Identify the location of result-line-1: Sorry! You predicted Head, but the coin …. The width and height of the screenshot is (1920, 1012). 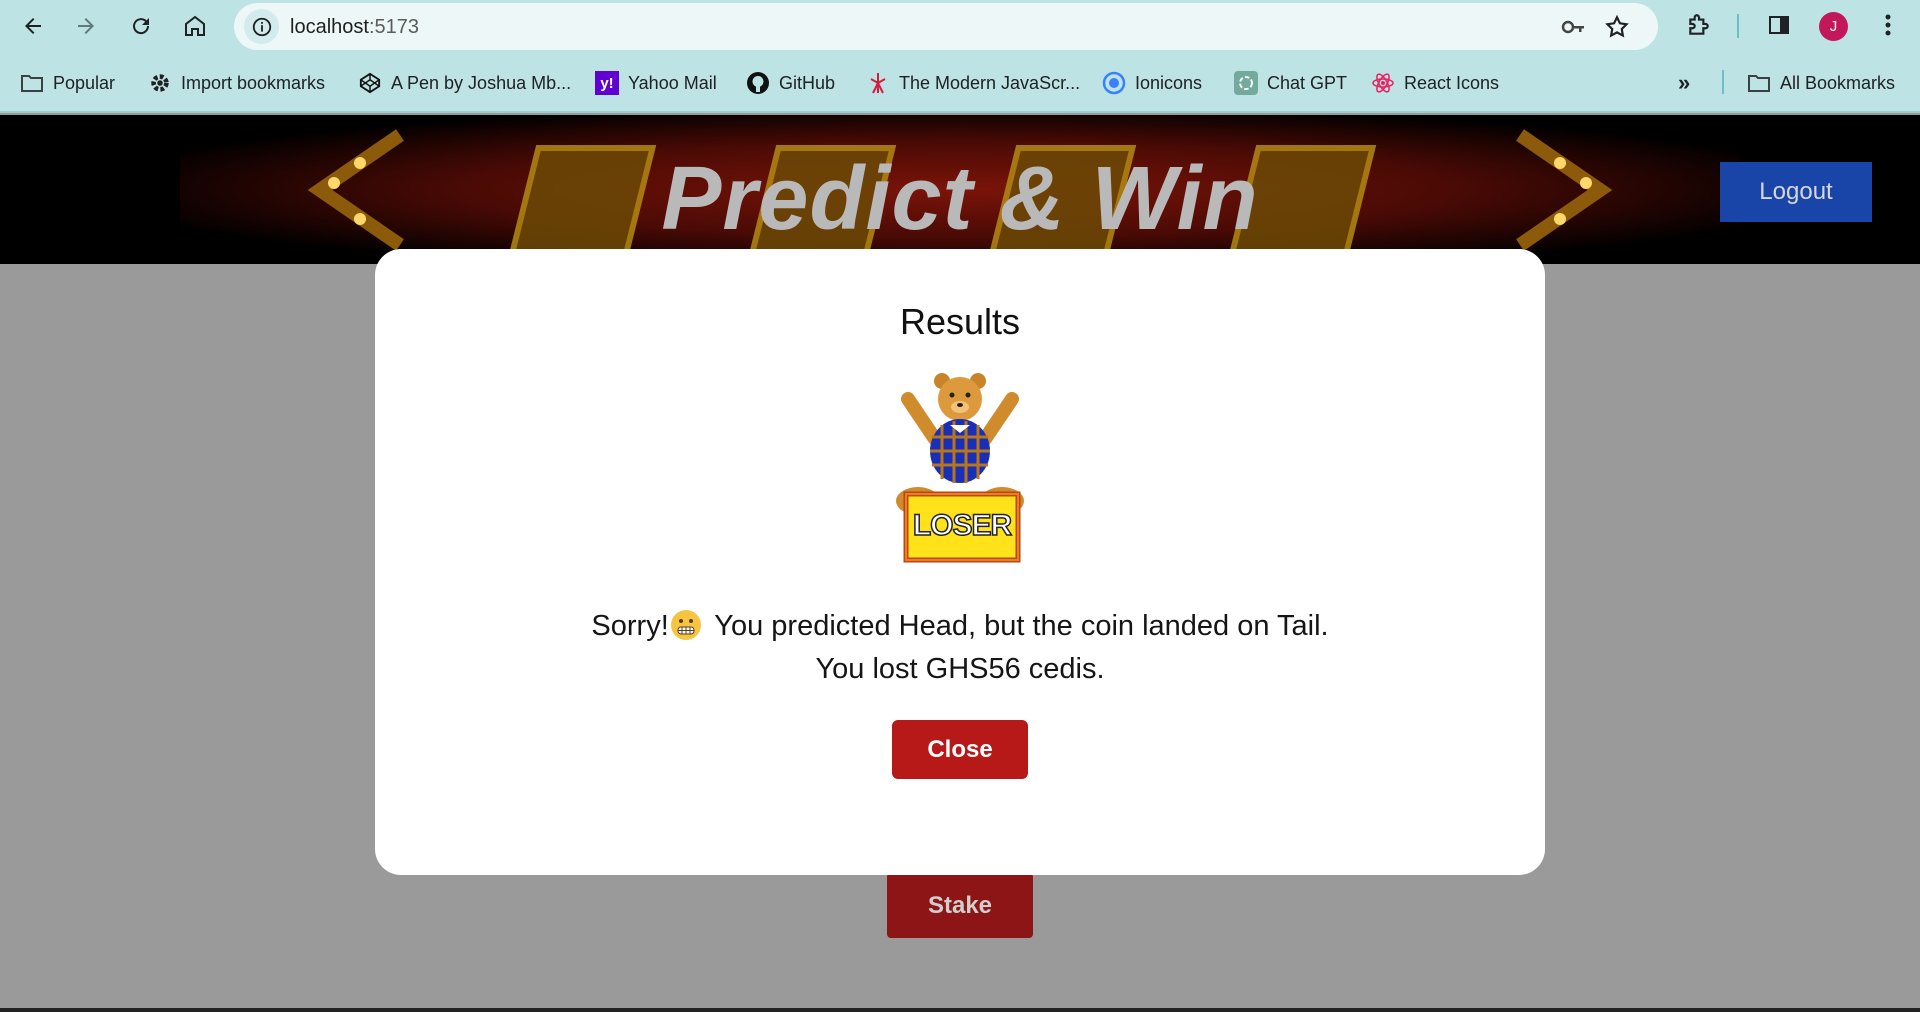
(960, 626).